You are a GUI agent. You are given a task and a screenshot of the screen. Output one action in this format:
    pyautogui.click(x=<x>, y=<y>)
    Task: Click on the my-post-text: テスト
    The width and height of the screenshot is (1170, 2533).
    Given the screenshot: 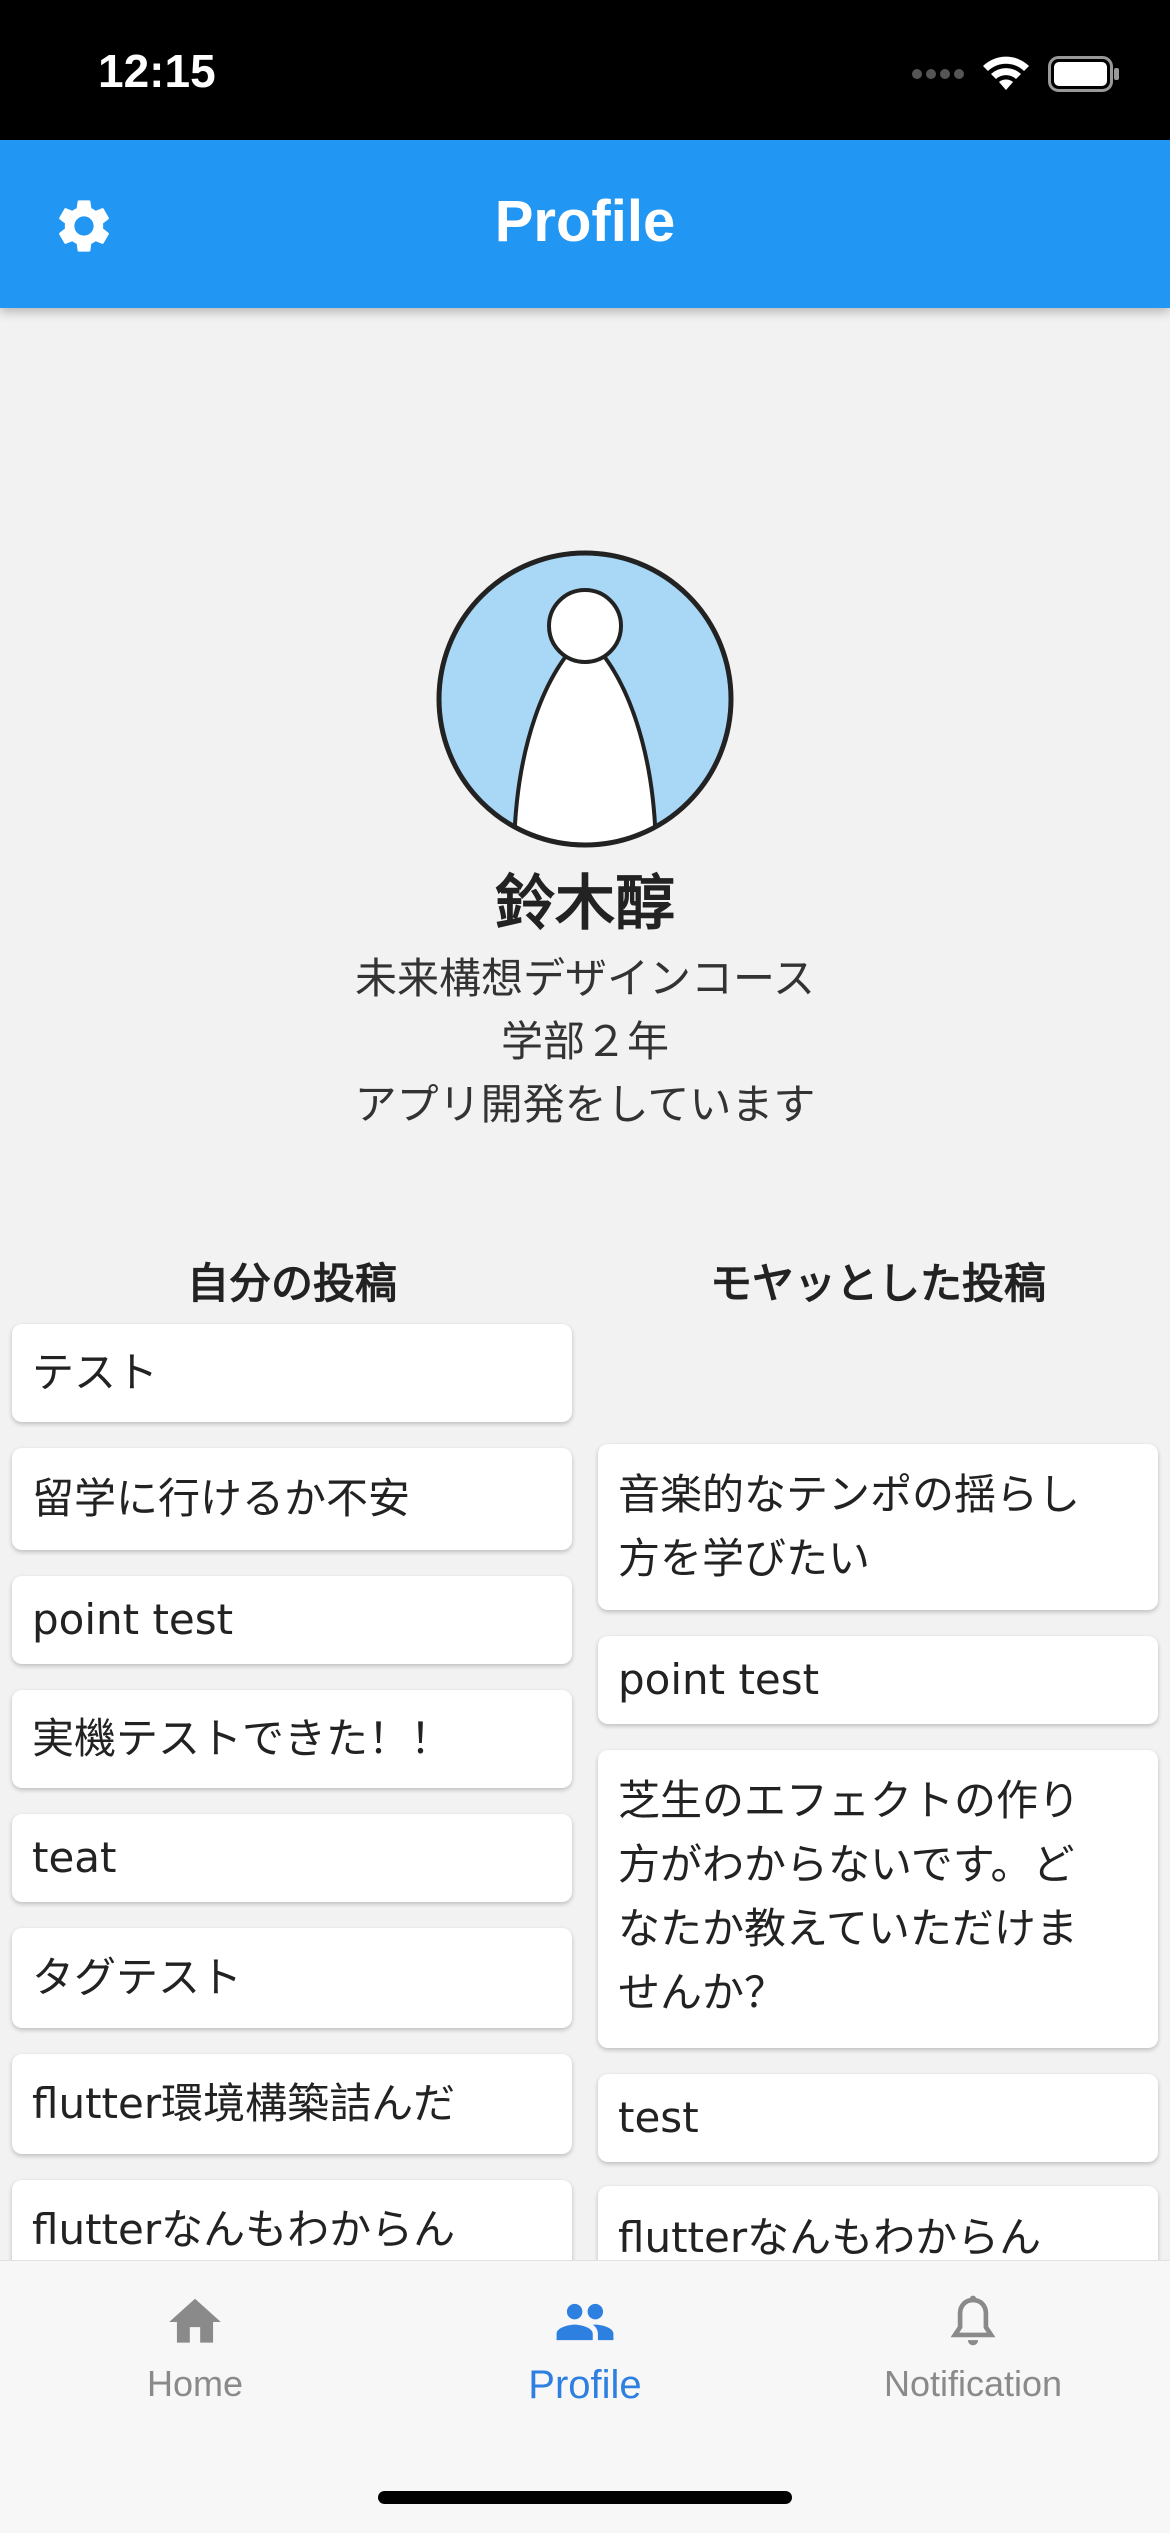 What is the action you would take?
    pyautogui.click(x=95, y=1372)
    